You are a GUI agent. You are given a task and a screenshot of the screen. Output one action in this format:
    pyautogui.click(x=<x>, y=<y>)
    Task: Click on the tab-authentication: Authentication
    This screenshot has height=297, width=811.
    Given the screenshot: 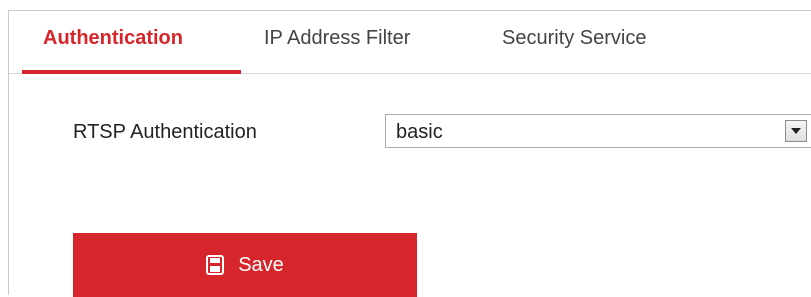 What is the action you would take?
    pyautogui.click(x=113, y=38)
    